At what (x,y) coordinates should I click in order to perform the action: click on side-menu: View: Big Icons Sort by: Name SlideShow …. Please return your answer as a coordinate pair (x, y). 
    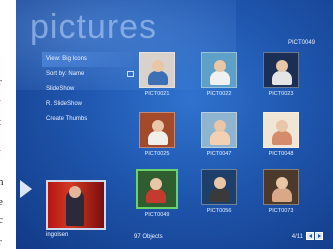
    Looking at the image, I should click on (88, 89).